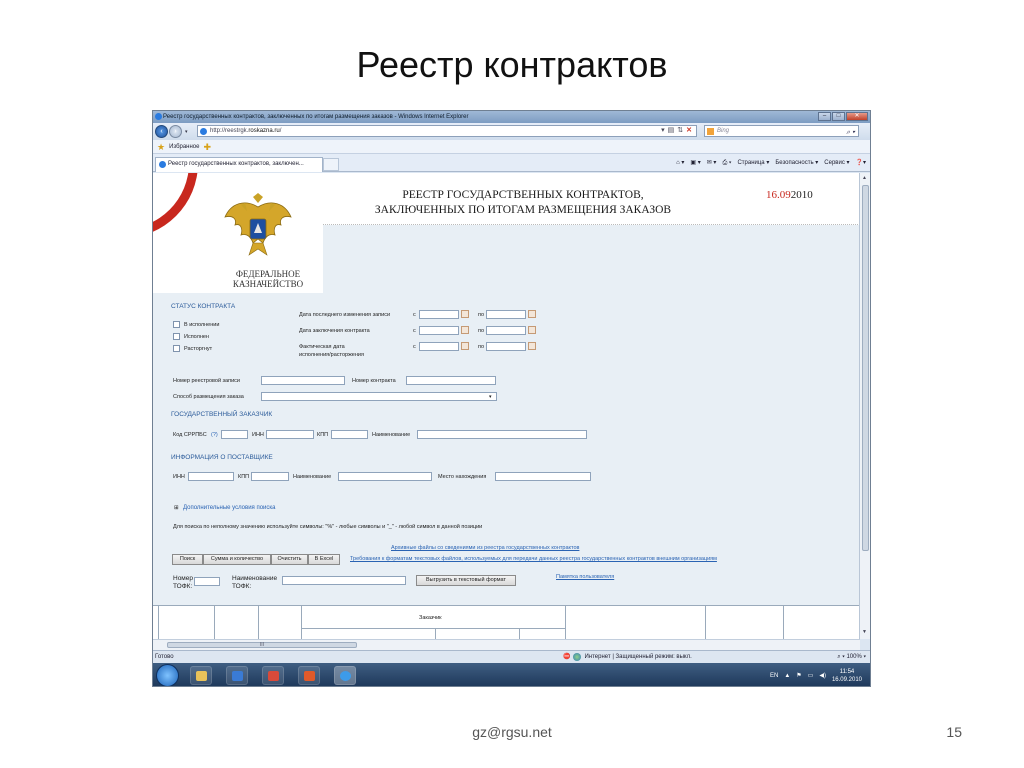 The height and width of the screenshot is (768, 1024). Describe the element at coordinates (838, 116) in the screenshot. I see `maximize-button: □` at that location.